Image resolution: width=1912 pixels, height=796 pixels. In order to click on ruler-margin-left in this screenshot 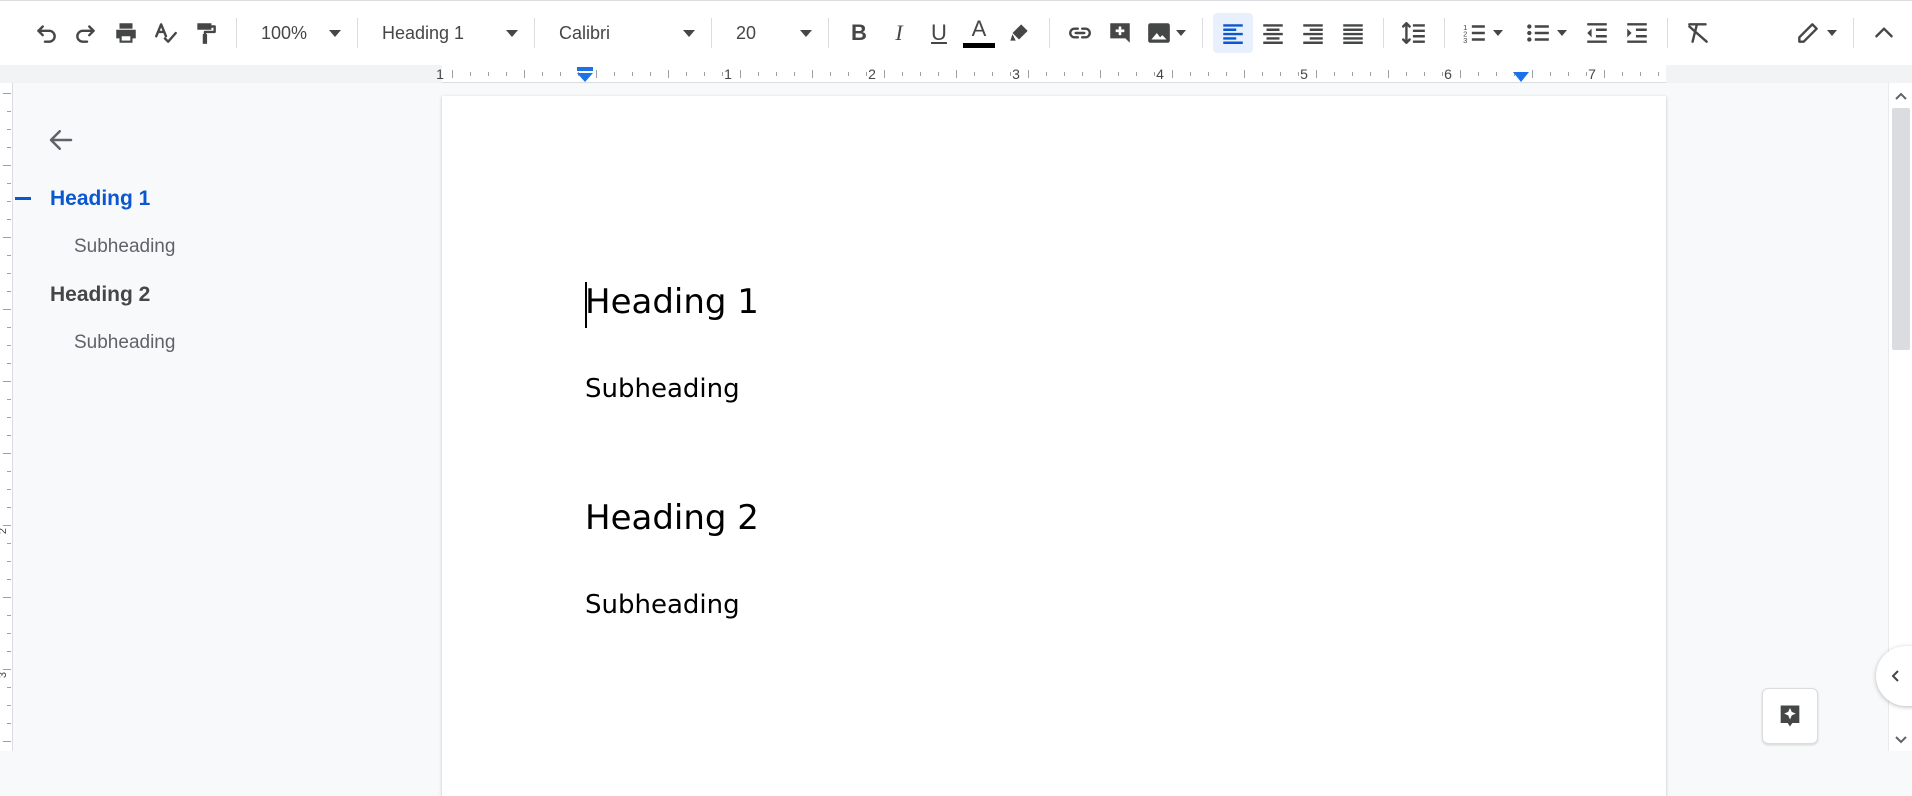, I will do `click(221, 74)`.